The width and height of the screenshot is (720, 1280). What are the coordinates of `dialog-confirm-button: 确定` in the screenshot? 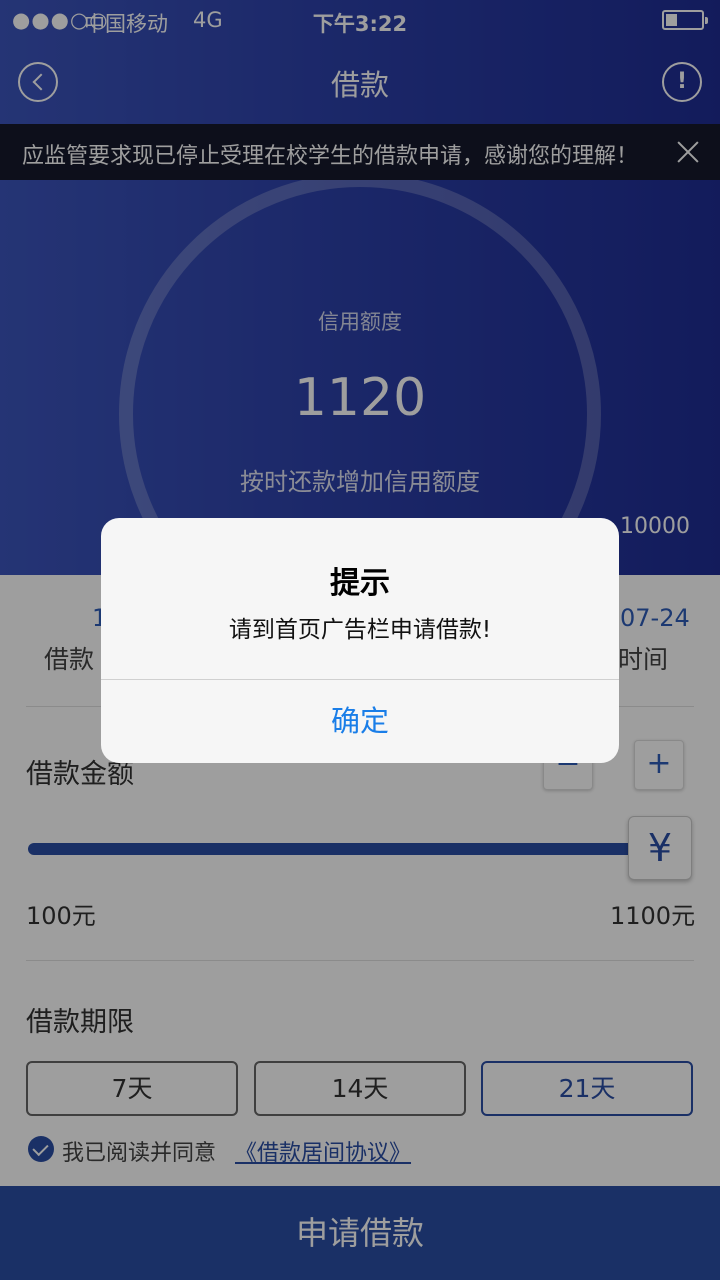 It's located at (360, 721).